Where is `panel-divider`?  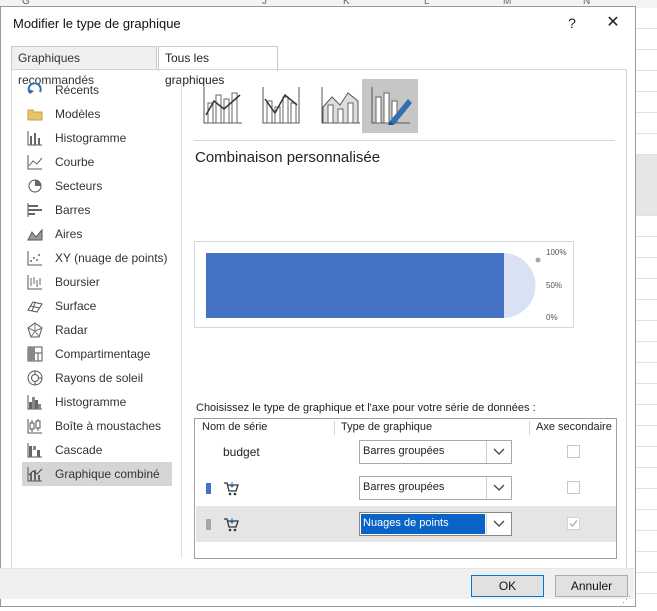
panel-divider is located at coordinates (181, 318).